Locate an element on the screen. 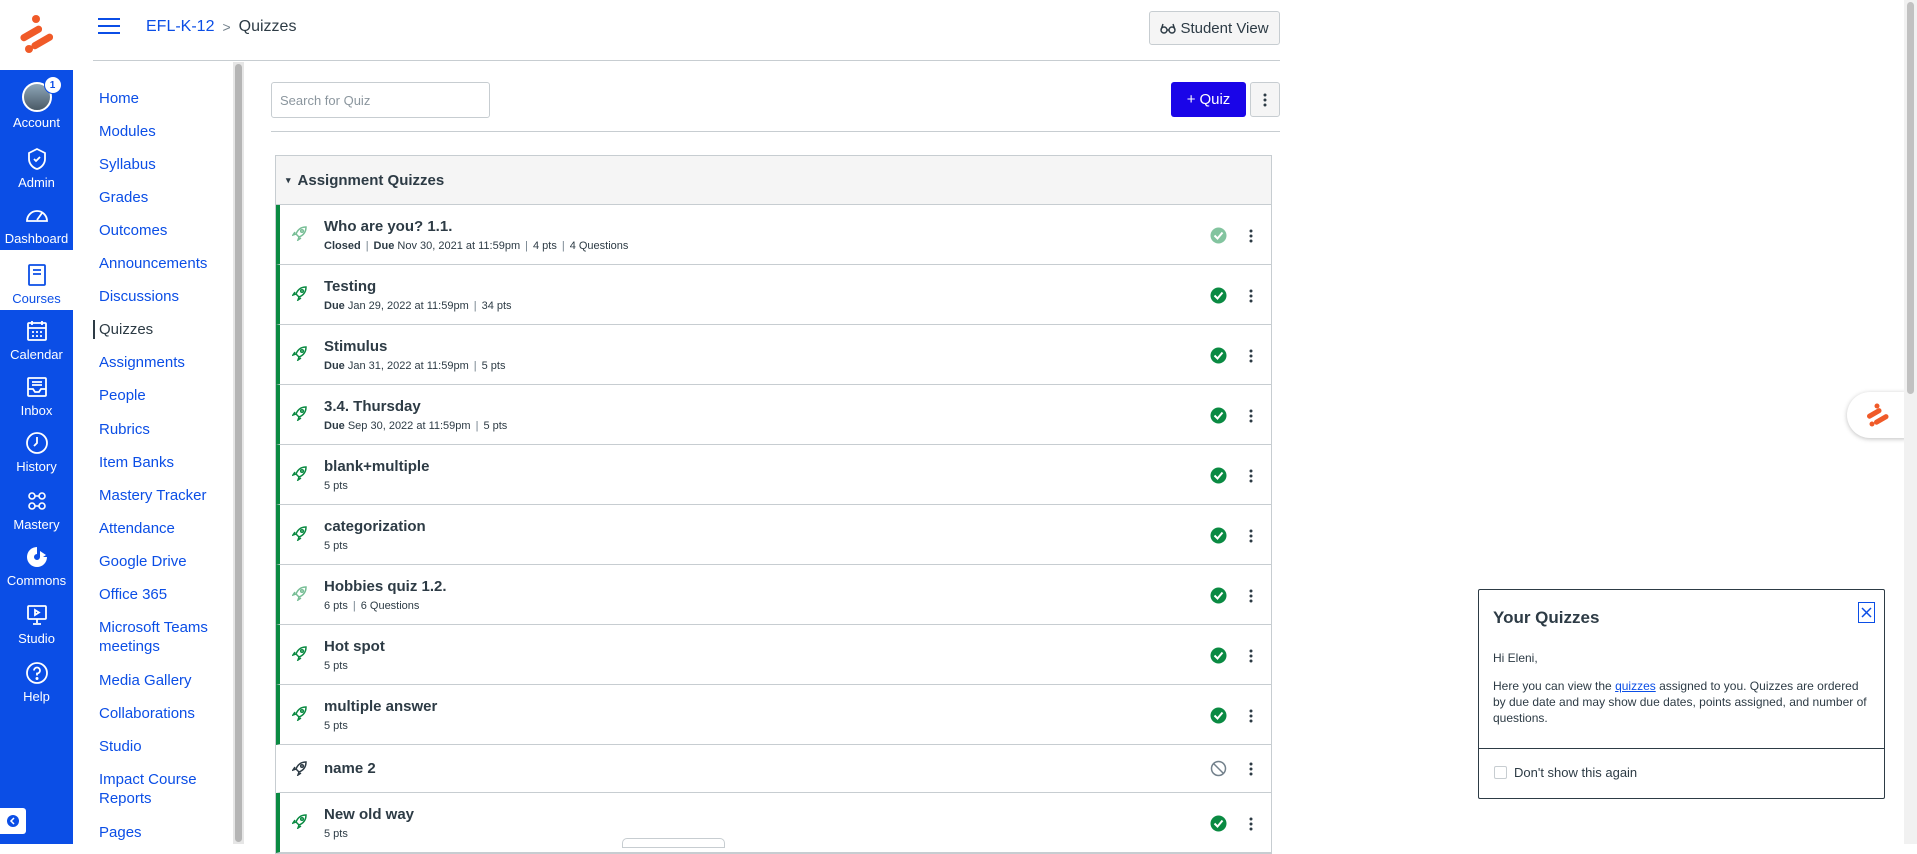 Image resolution: width=1917 pixels, height=854 pixels. course-nav-discussions: Discussions is located at coordinates (164, 296).